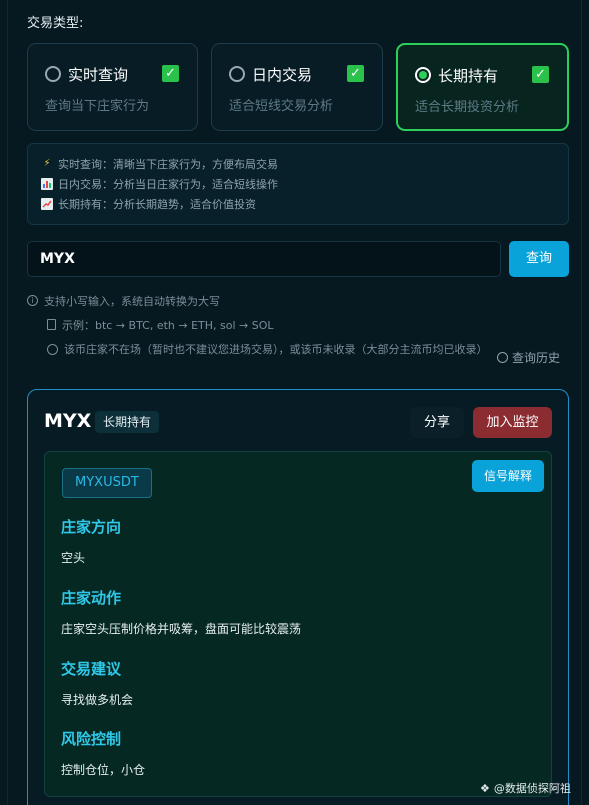 The width and height of the screenshot is (589, 805). What do you see at coordinates (91, 669) in the screenshot?
I see `section-title: 交易建议` at bounding box center [91, 669].